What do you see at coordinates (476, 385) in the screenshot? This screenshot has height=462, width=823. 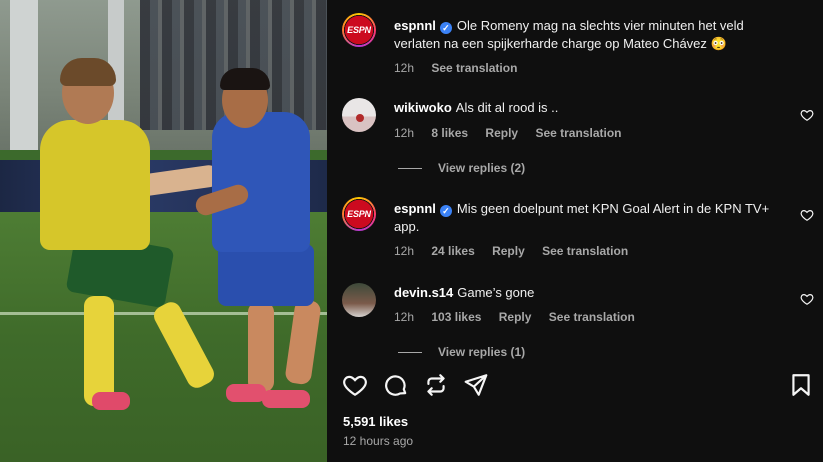 I see `send-icon` at bounding box center [476, 385].